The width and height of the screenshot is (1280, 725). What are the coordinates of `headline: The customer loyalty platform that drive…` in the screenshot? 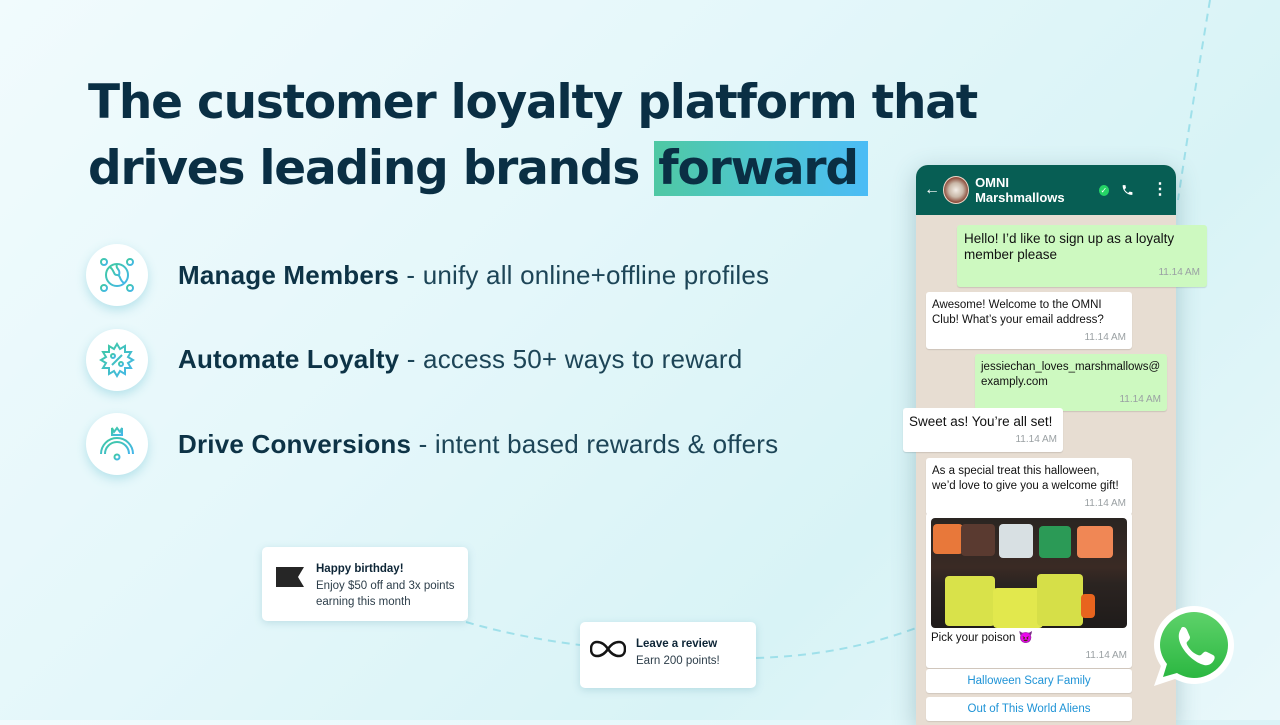 It's located at (533, 136).